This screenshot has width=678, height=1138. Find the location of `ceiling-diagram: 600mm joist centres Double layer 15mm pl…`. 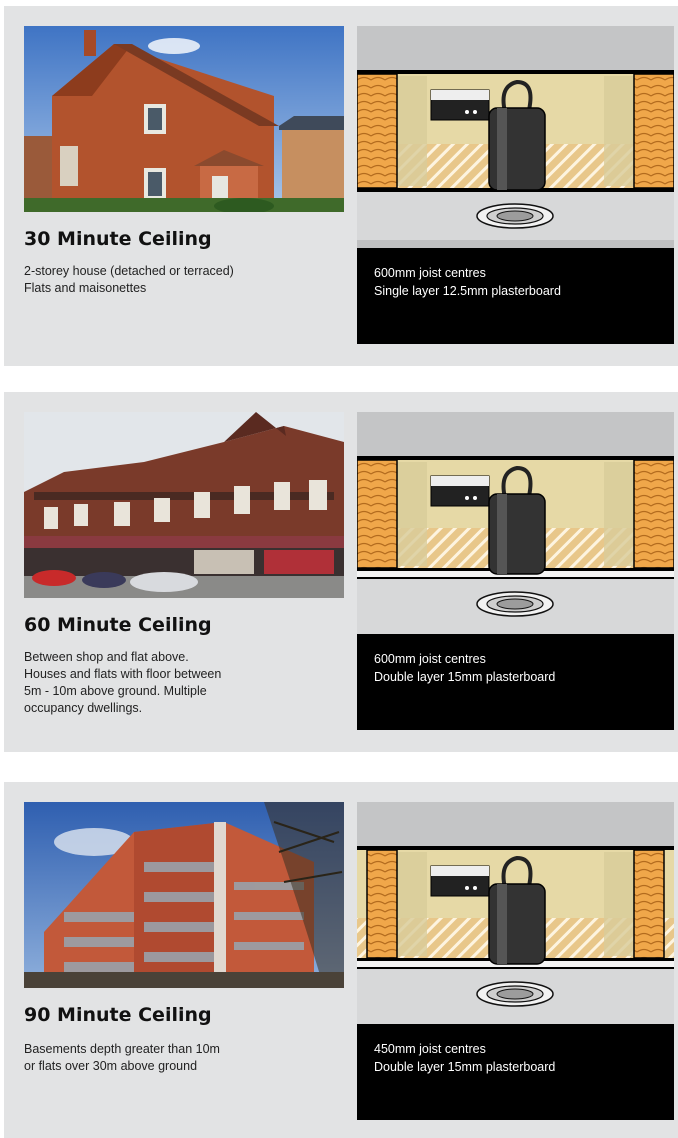

ceiling-diagram: 600mm joist centres Double layer 15mm pl… is located at coordinates (515, 571).